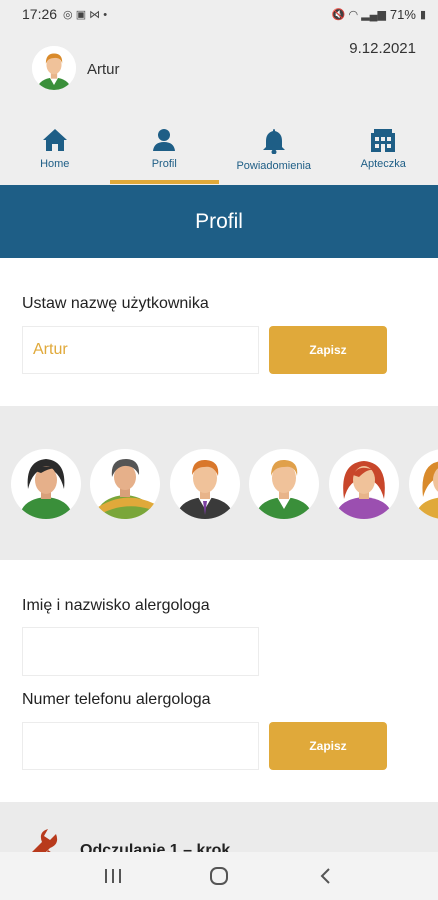 This screenshot has width=438, height=900. What do you see at coordinates (103, 69) in the screenshot?
I see `header-username: Artur` at bounding box center [103, 69].